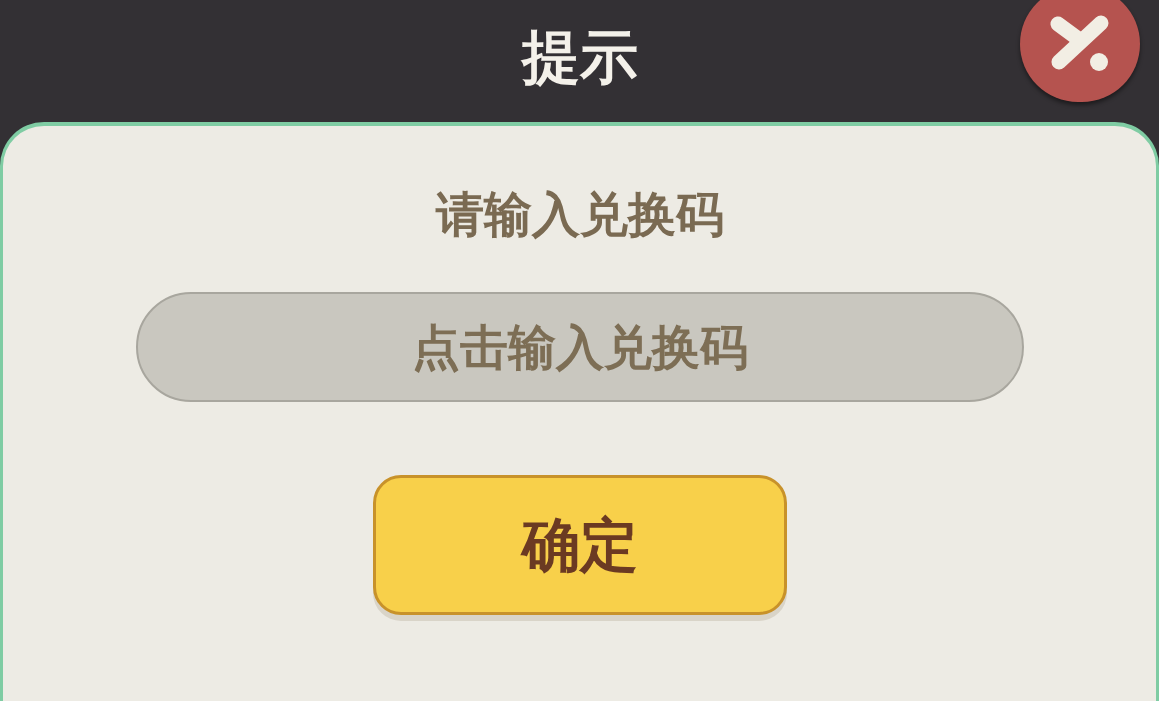 The height and width of the screenshot is (701, 1159). What do you see at coordinates (579, 57) in the screenshot?
I see `dialog-title: 提示` at bounding box center [579, 57].